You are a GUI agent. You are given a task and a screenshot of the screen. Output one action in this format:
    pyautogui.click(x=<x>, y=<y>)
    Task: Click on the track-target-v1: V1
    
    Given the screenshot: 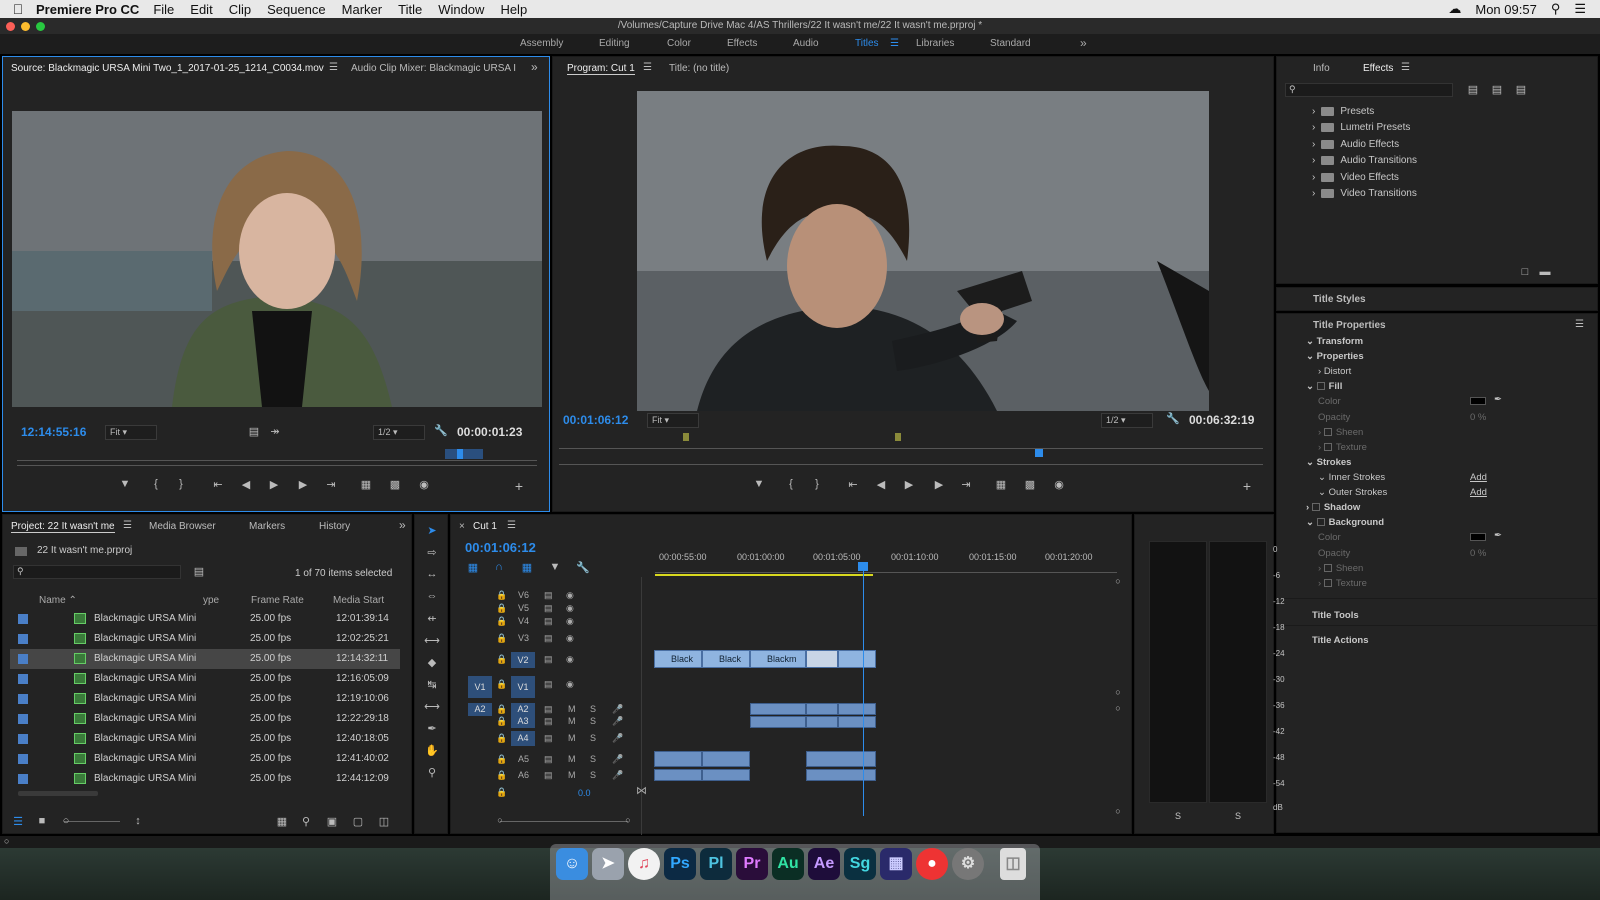 What is the action you would take?
    pyautogui.click(x=523, y=687)
    